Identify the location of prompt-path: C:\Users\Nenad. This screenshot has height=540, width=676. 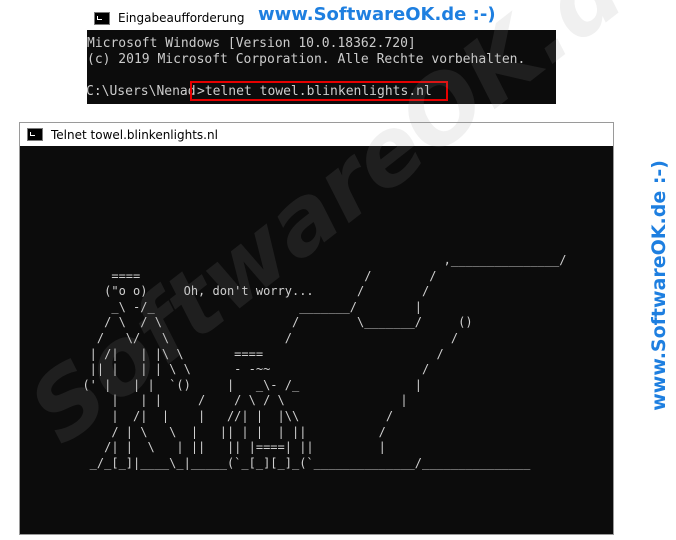
(141, 91).